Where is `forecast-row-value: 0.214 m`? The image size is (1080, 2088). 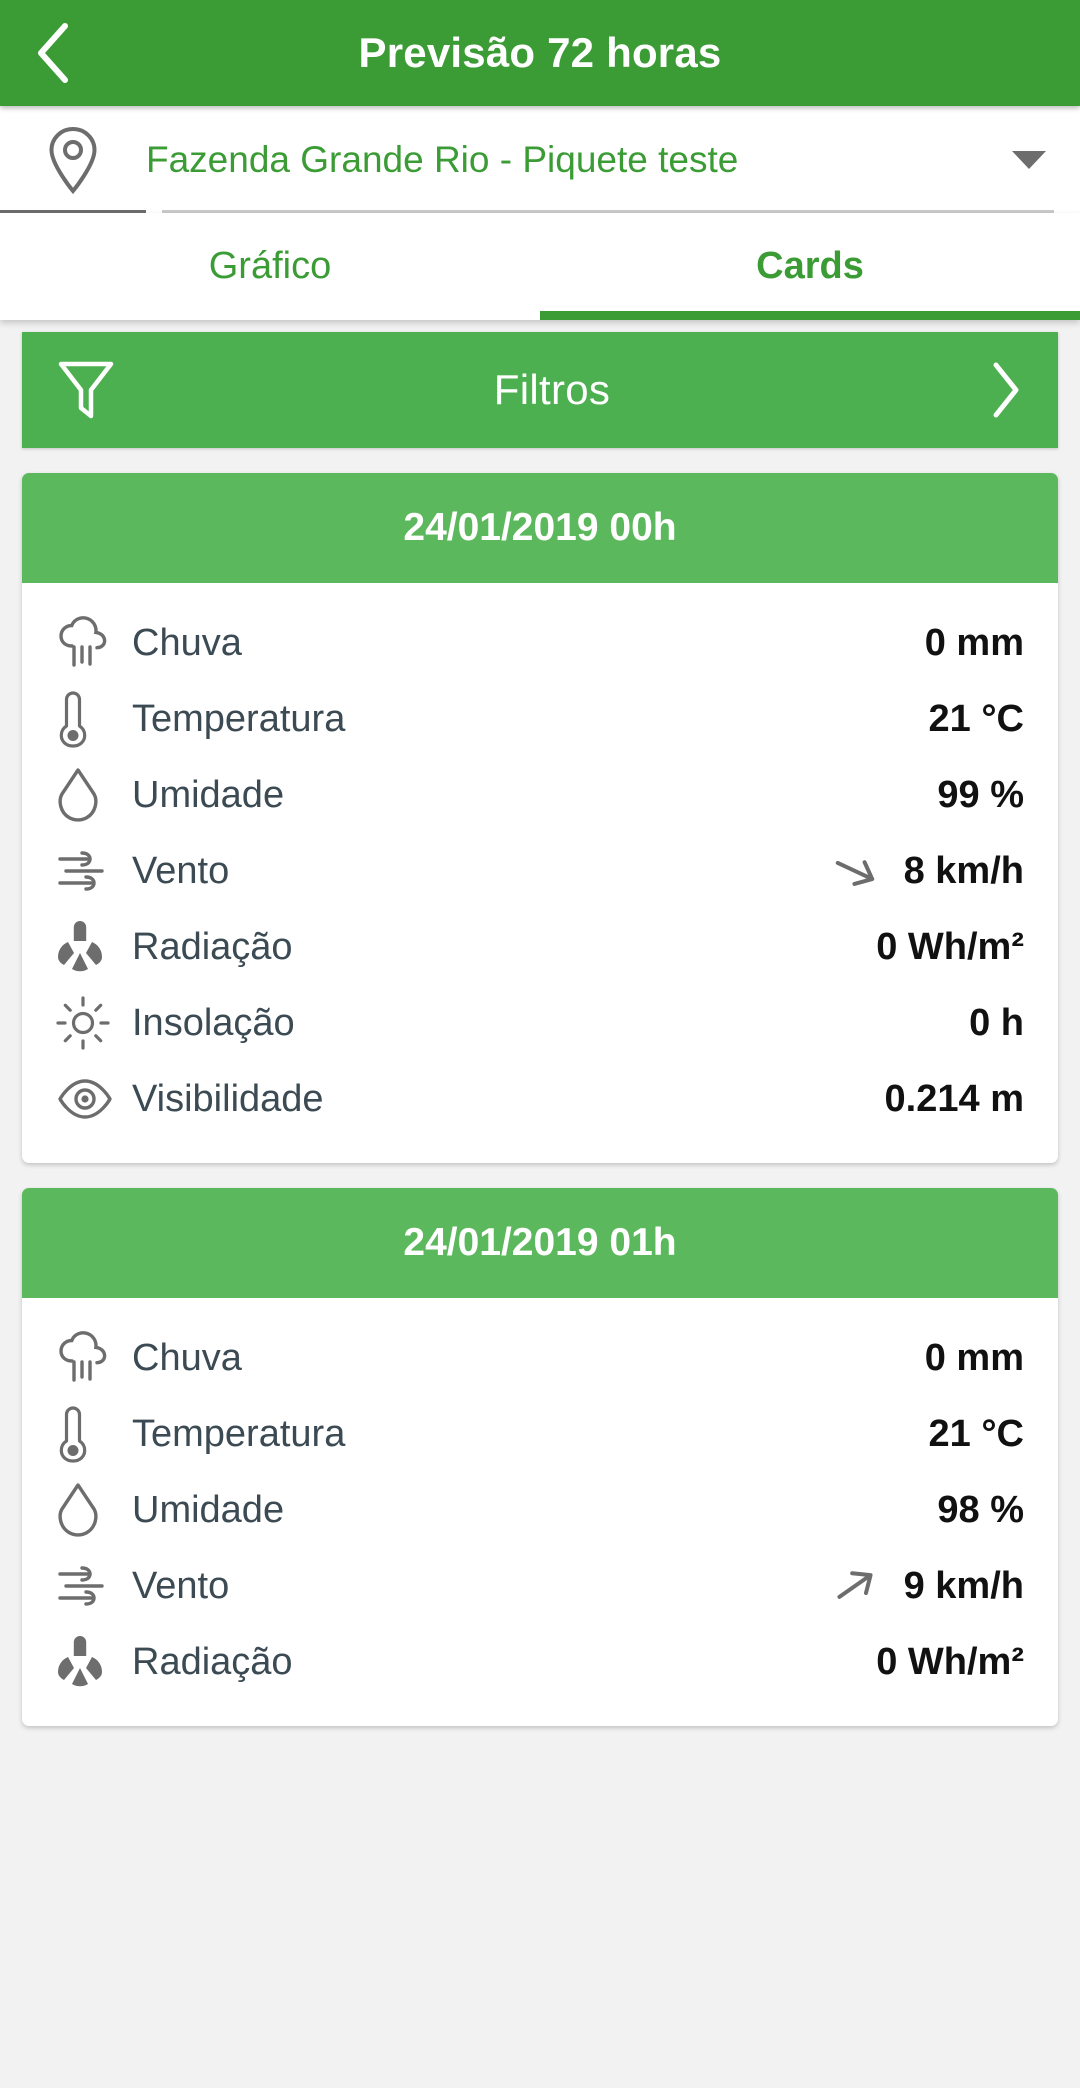 forecast-row-value: 0.214 m is located at coordinates (954, 1098).